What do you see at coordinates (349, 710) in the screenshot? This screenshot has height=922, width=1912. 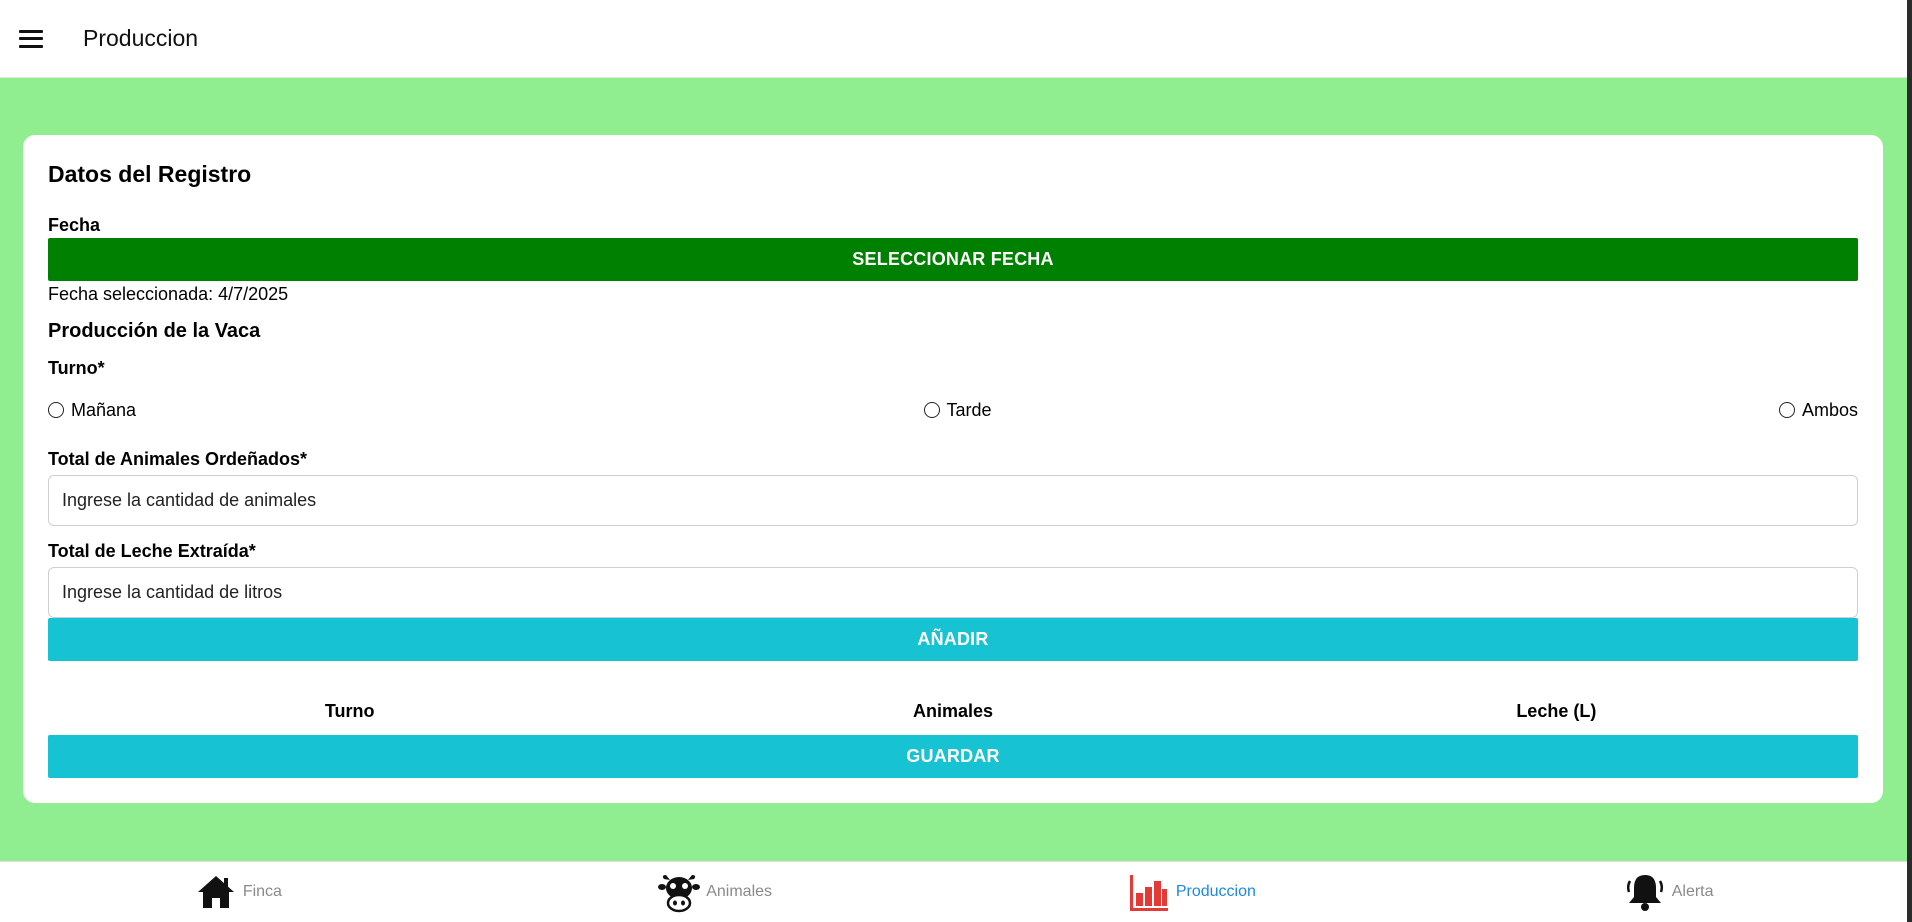 I see `table-header-turno: Turno` at bounding box center [349, 710].